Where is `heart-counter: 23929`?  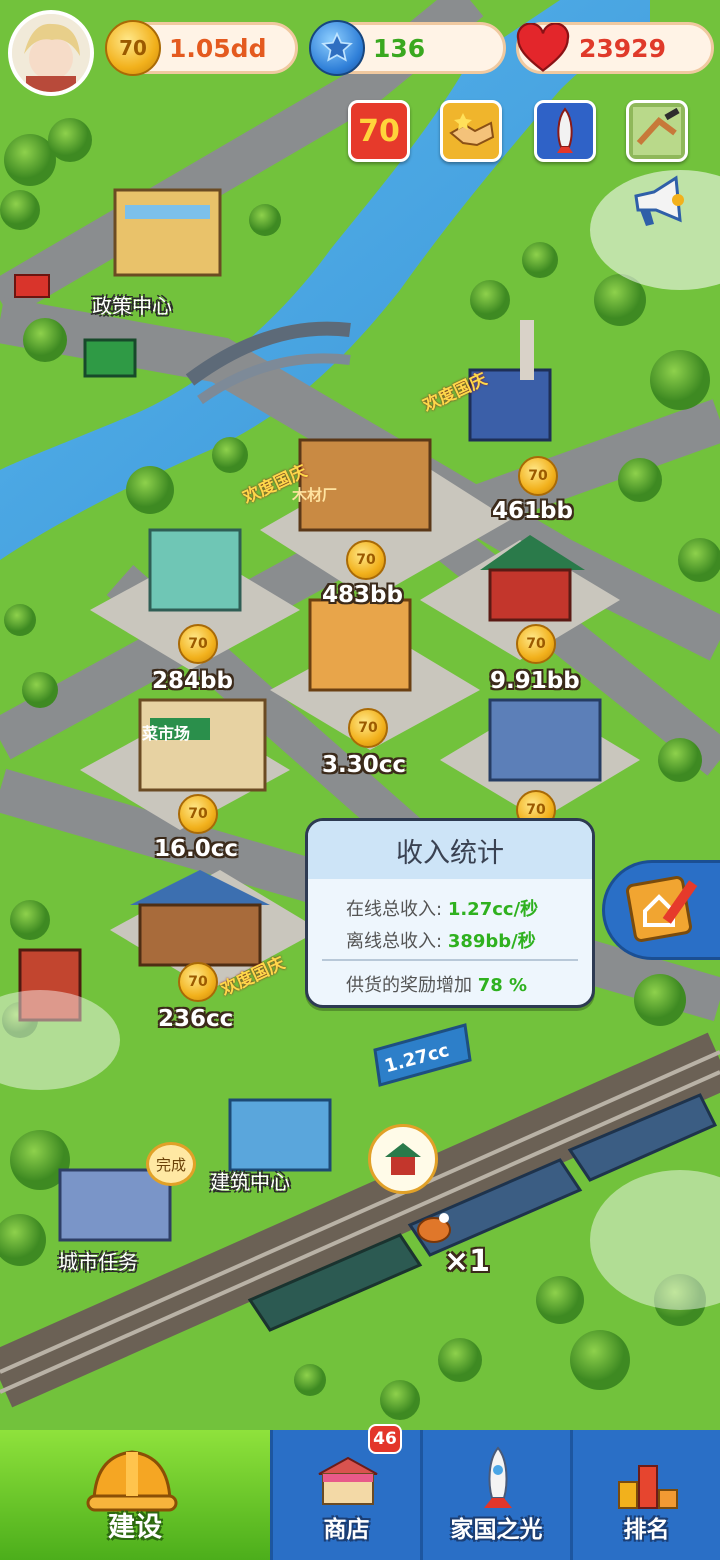
heart-counter: 23929 is located at coordinates (615, 48).